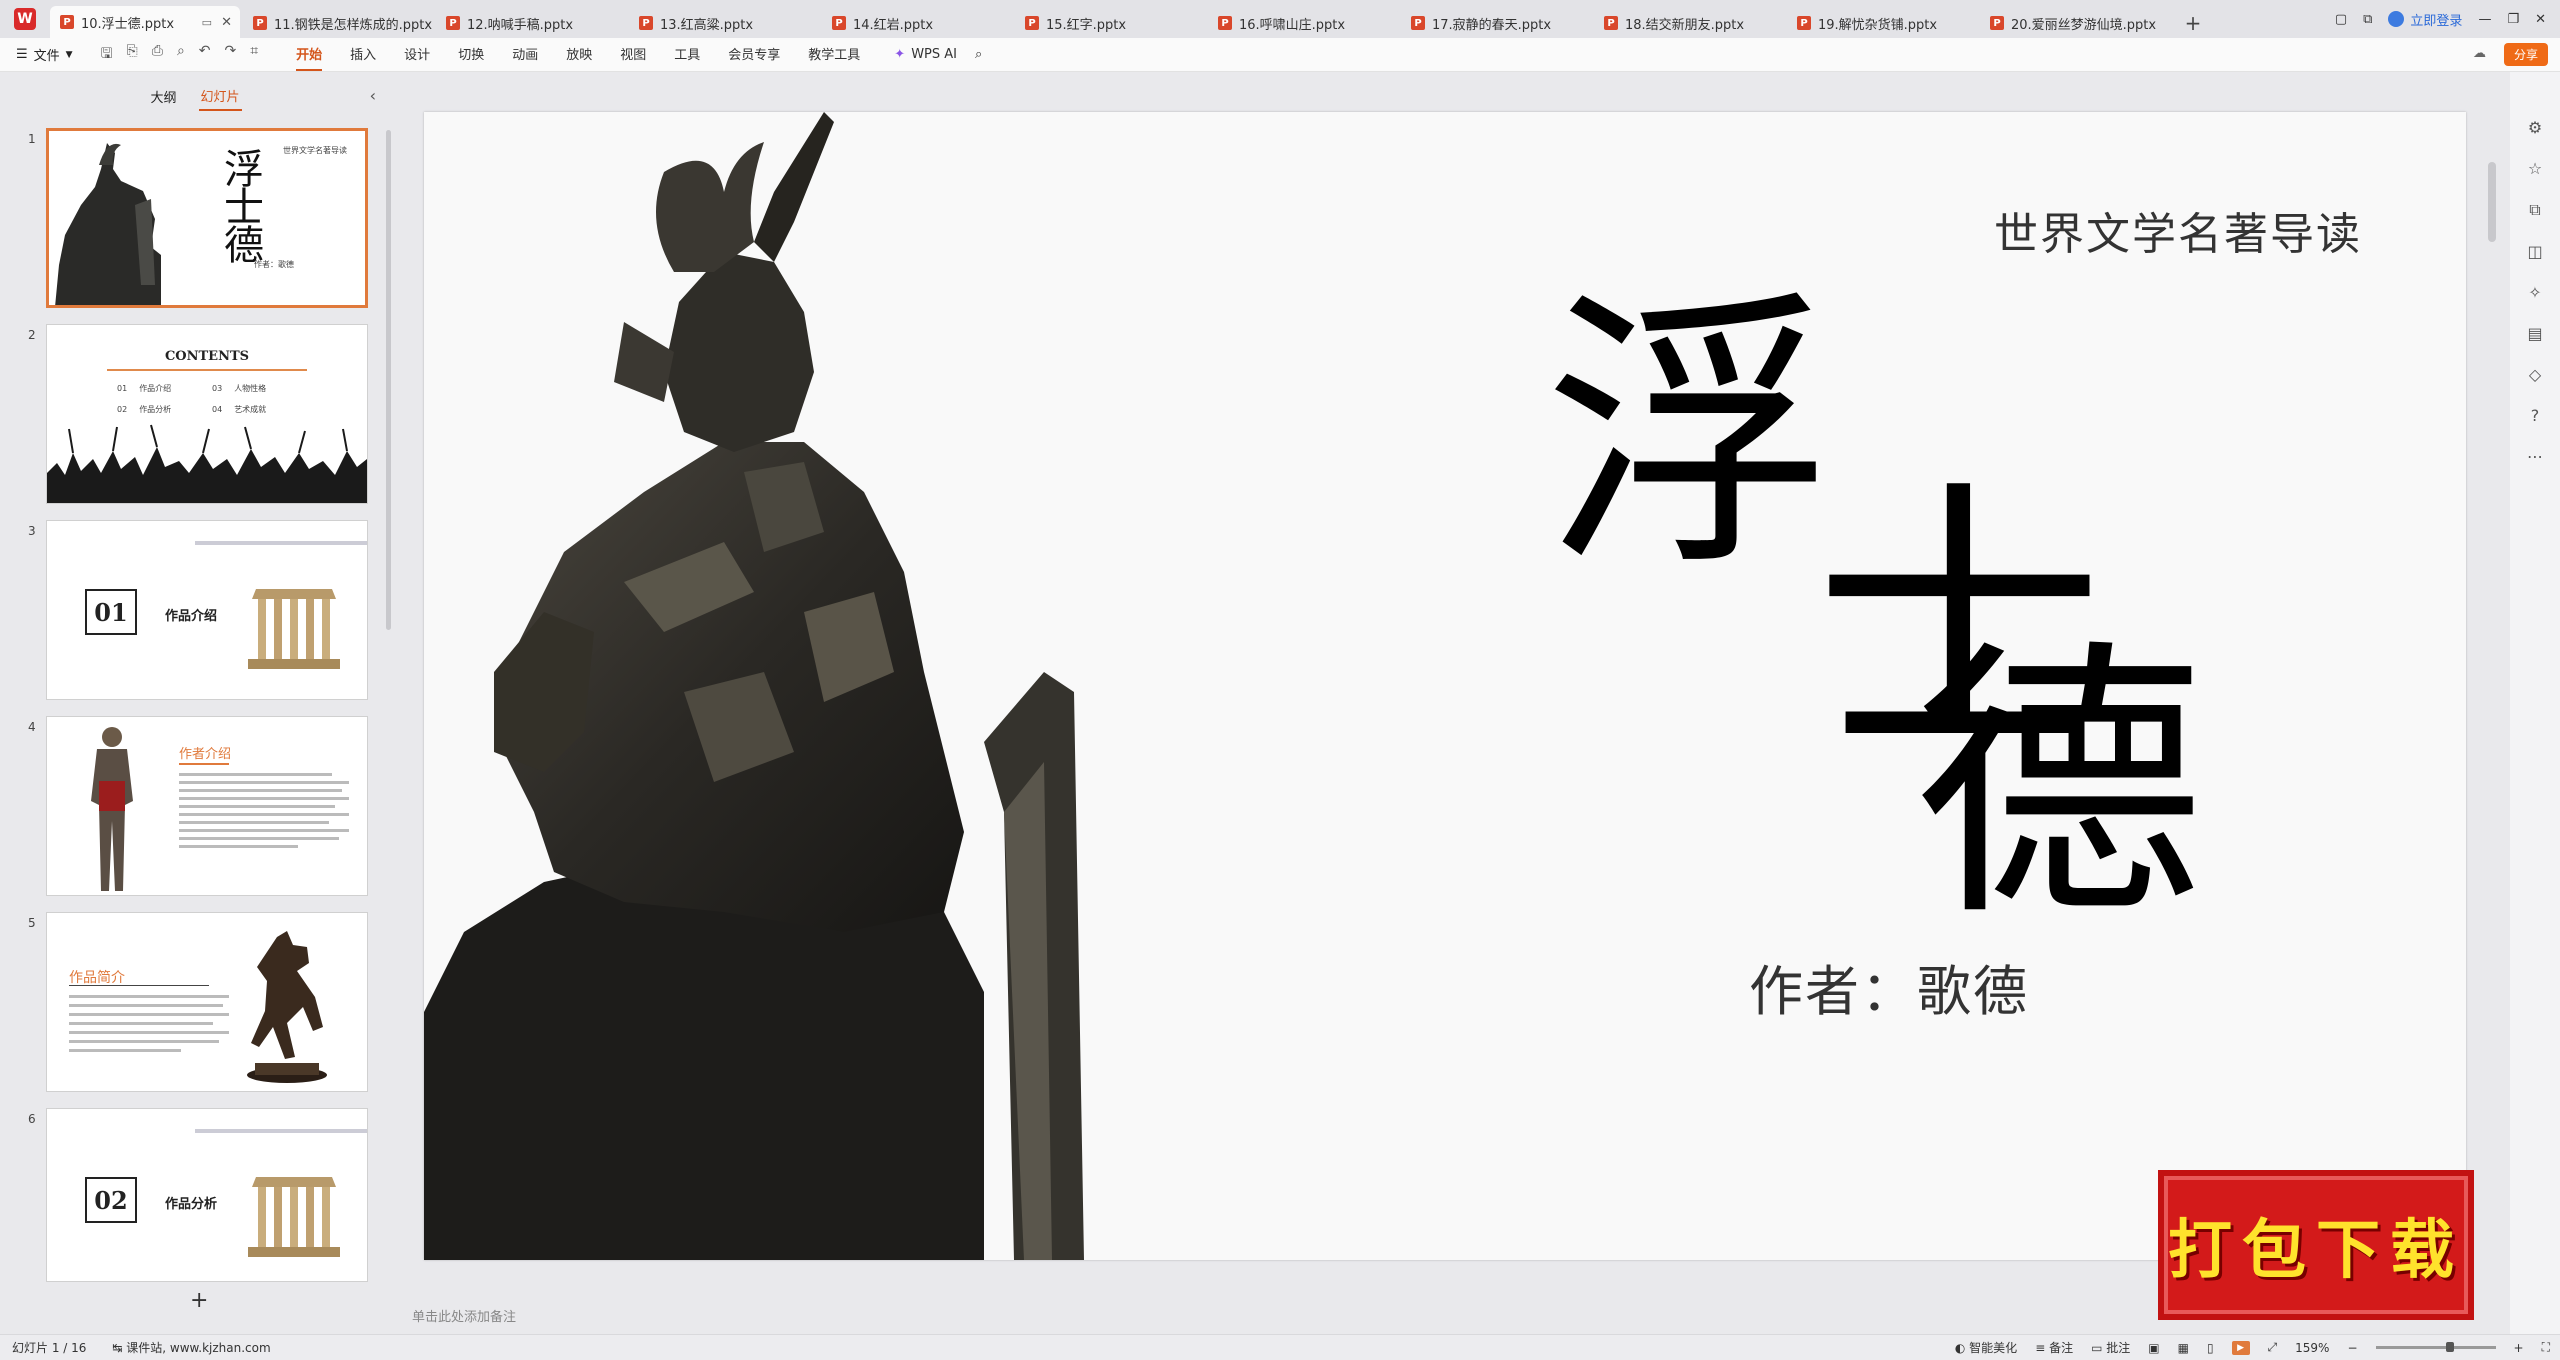 This screenshot has width=2560, height=1360. I want to click on monitor-icon: ▭, so click(207, 22).